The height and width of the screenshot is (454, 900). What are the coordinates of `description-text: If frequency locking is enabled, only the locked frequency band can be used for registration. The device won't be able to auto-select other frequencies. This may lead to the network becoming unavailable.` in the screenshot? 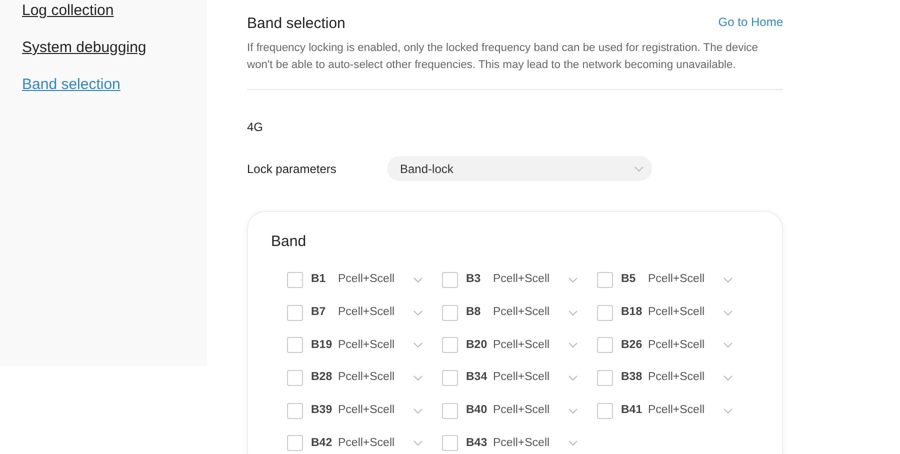 It's located at (515, 65).